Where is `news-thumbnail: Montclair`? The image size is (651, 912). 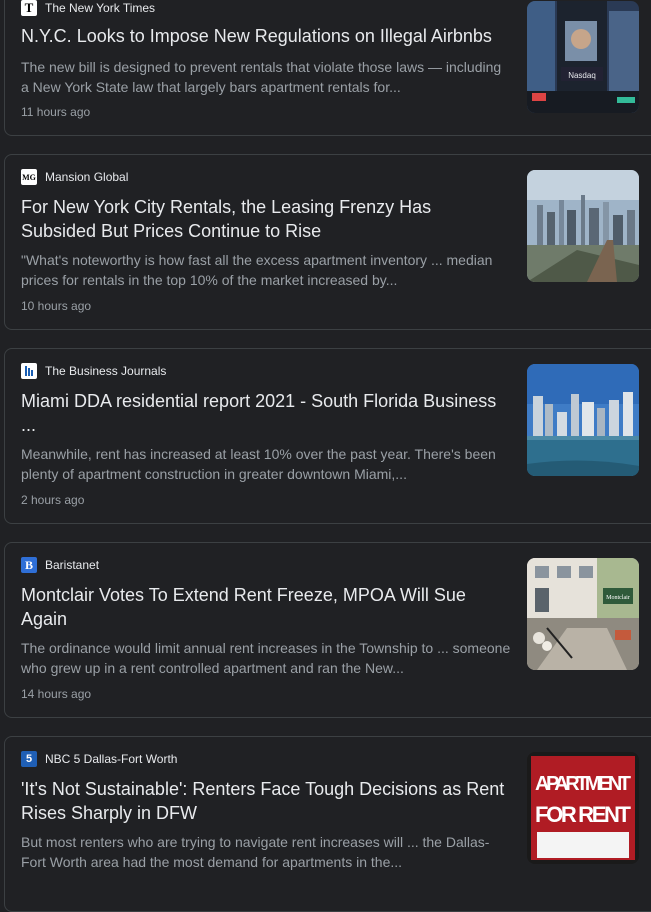 news-thumbnail: Montclair is located at coordinates (583, 614).